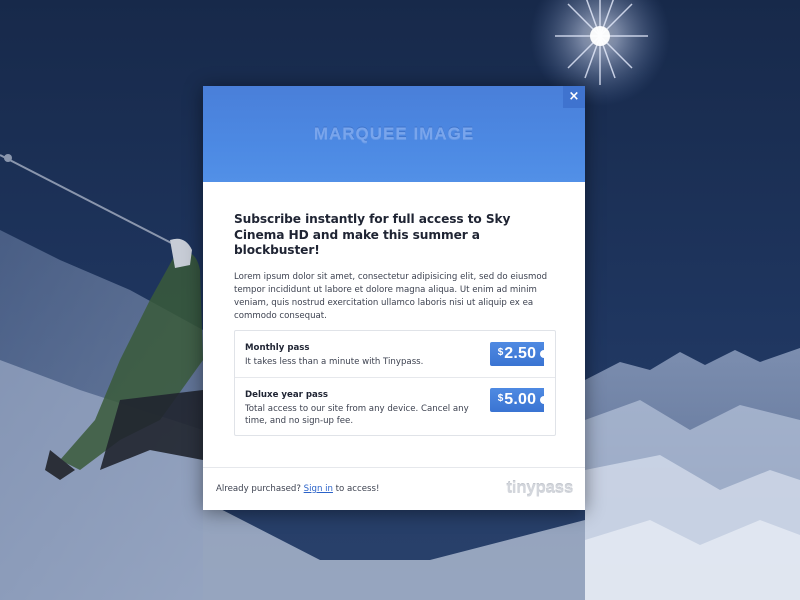  What do you see at coordinates (287, 395) in the screenshot?
I see `plan-name: Deluxe year pass` at bounding box center [287, 395].